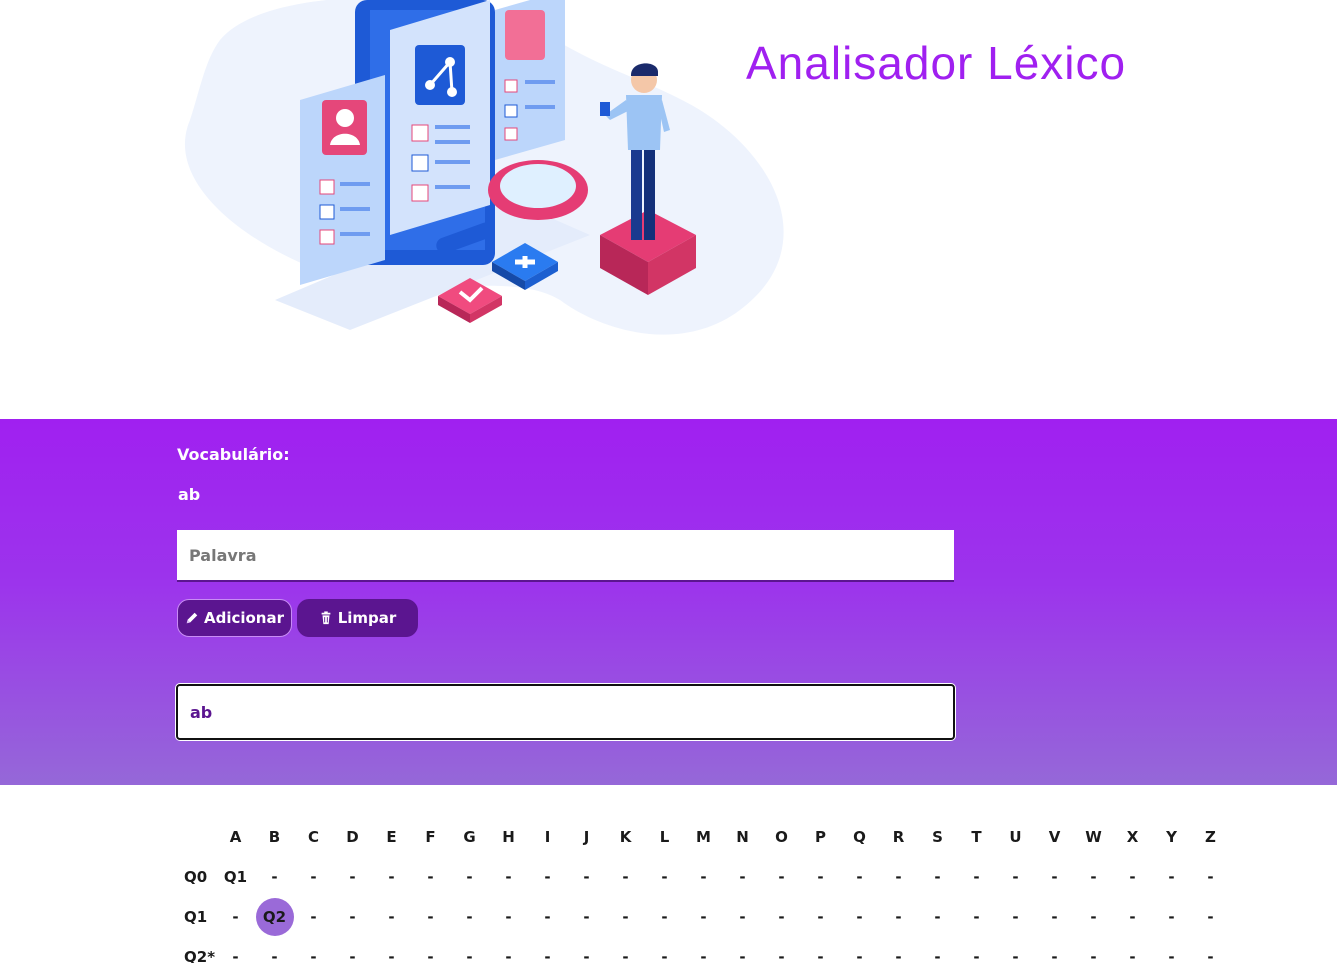 The height and width of the screenshot is (963, 1337). I want to click on column-header: N, so click(742, 837).